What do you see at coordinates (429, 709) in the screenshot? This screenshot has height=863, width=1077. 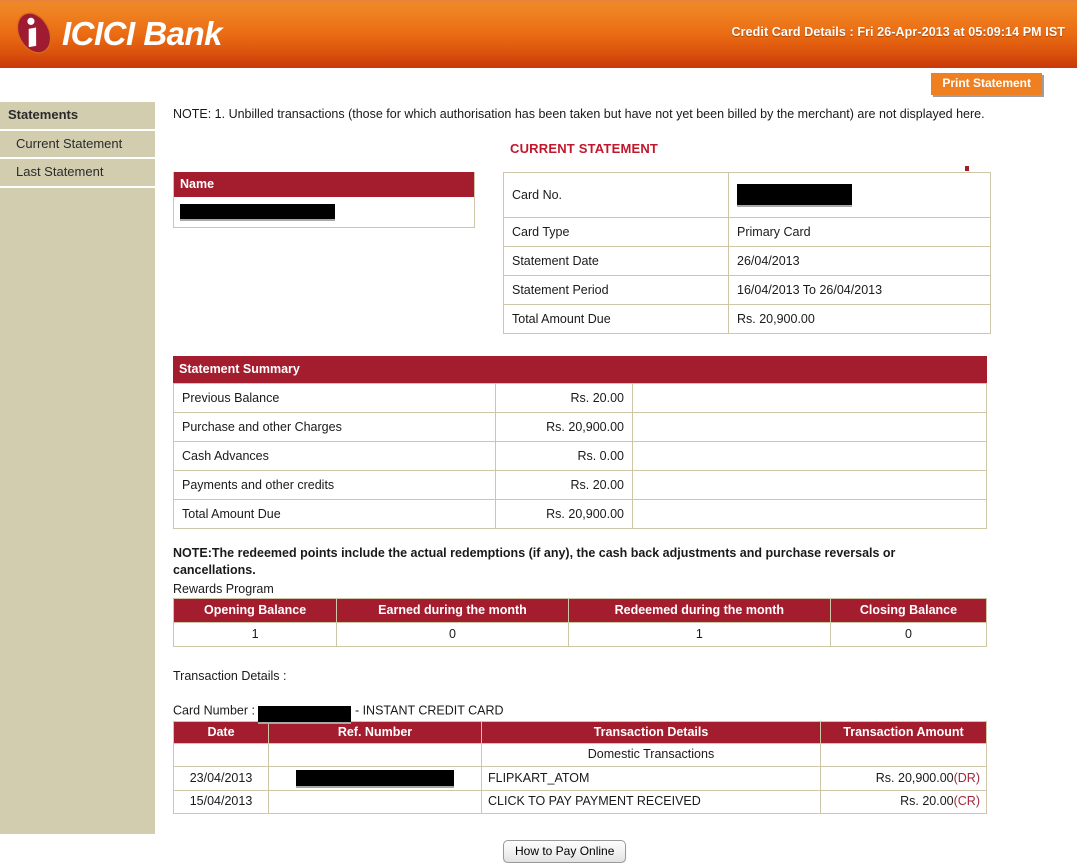 I see `transaction-card-number-suffix: - INSTANT CREDIT CARD` at bounding box center [429, 709].